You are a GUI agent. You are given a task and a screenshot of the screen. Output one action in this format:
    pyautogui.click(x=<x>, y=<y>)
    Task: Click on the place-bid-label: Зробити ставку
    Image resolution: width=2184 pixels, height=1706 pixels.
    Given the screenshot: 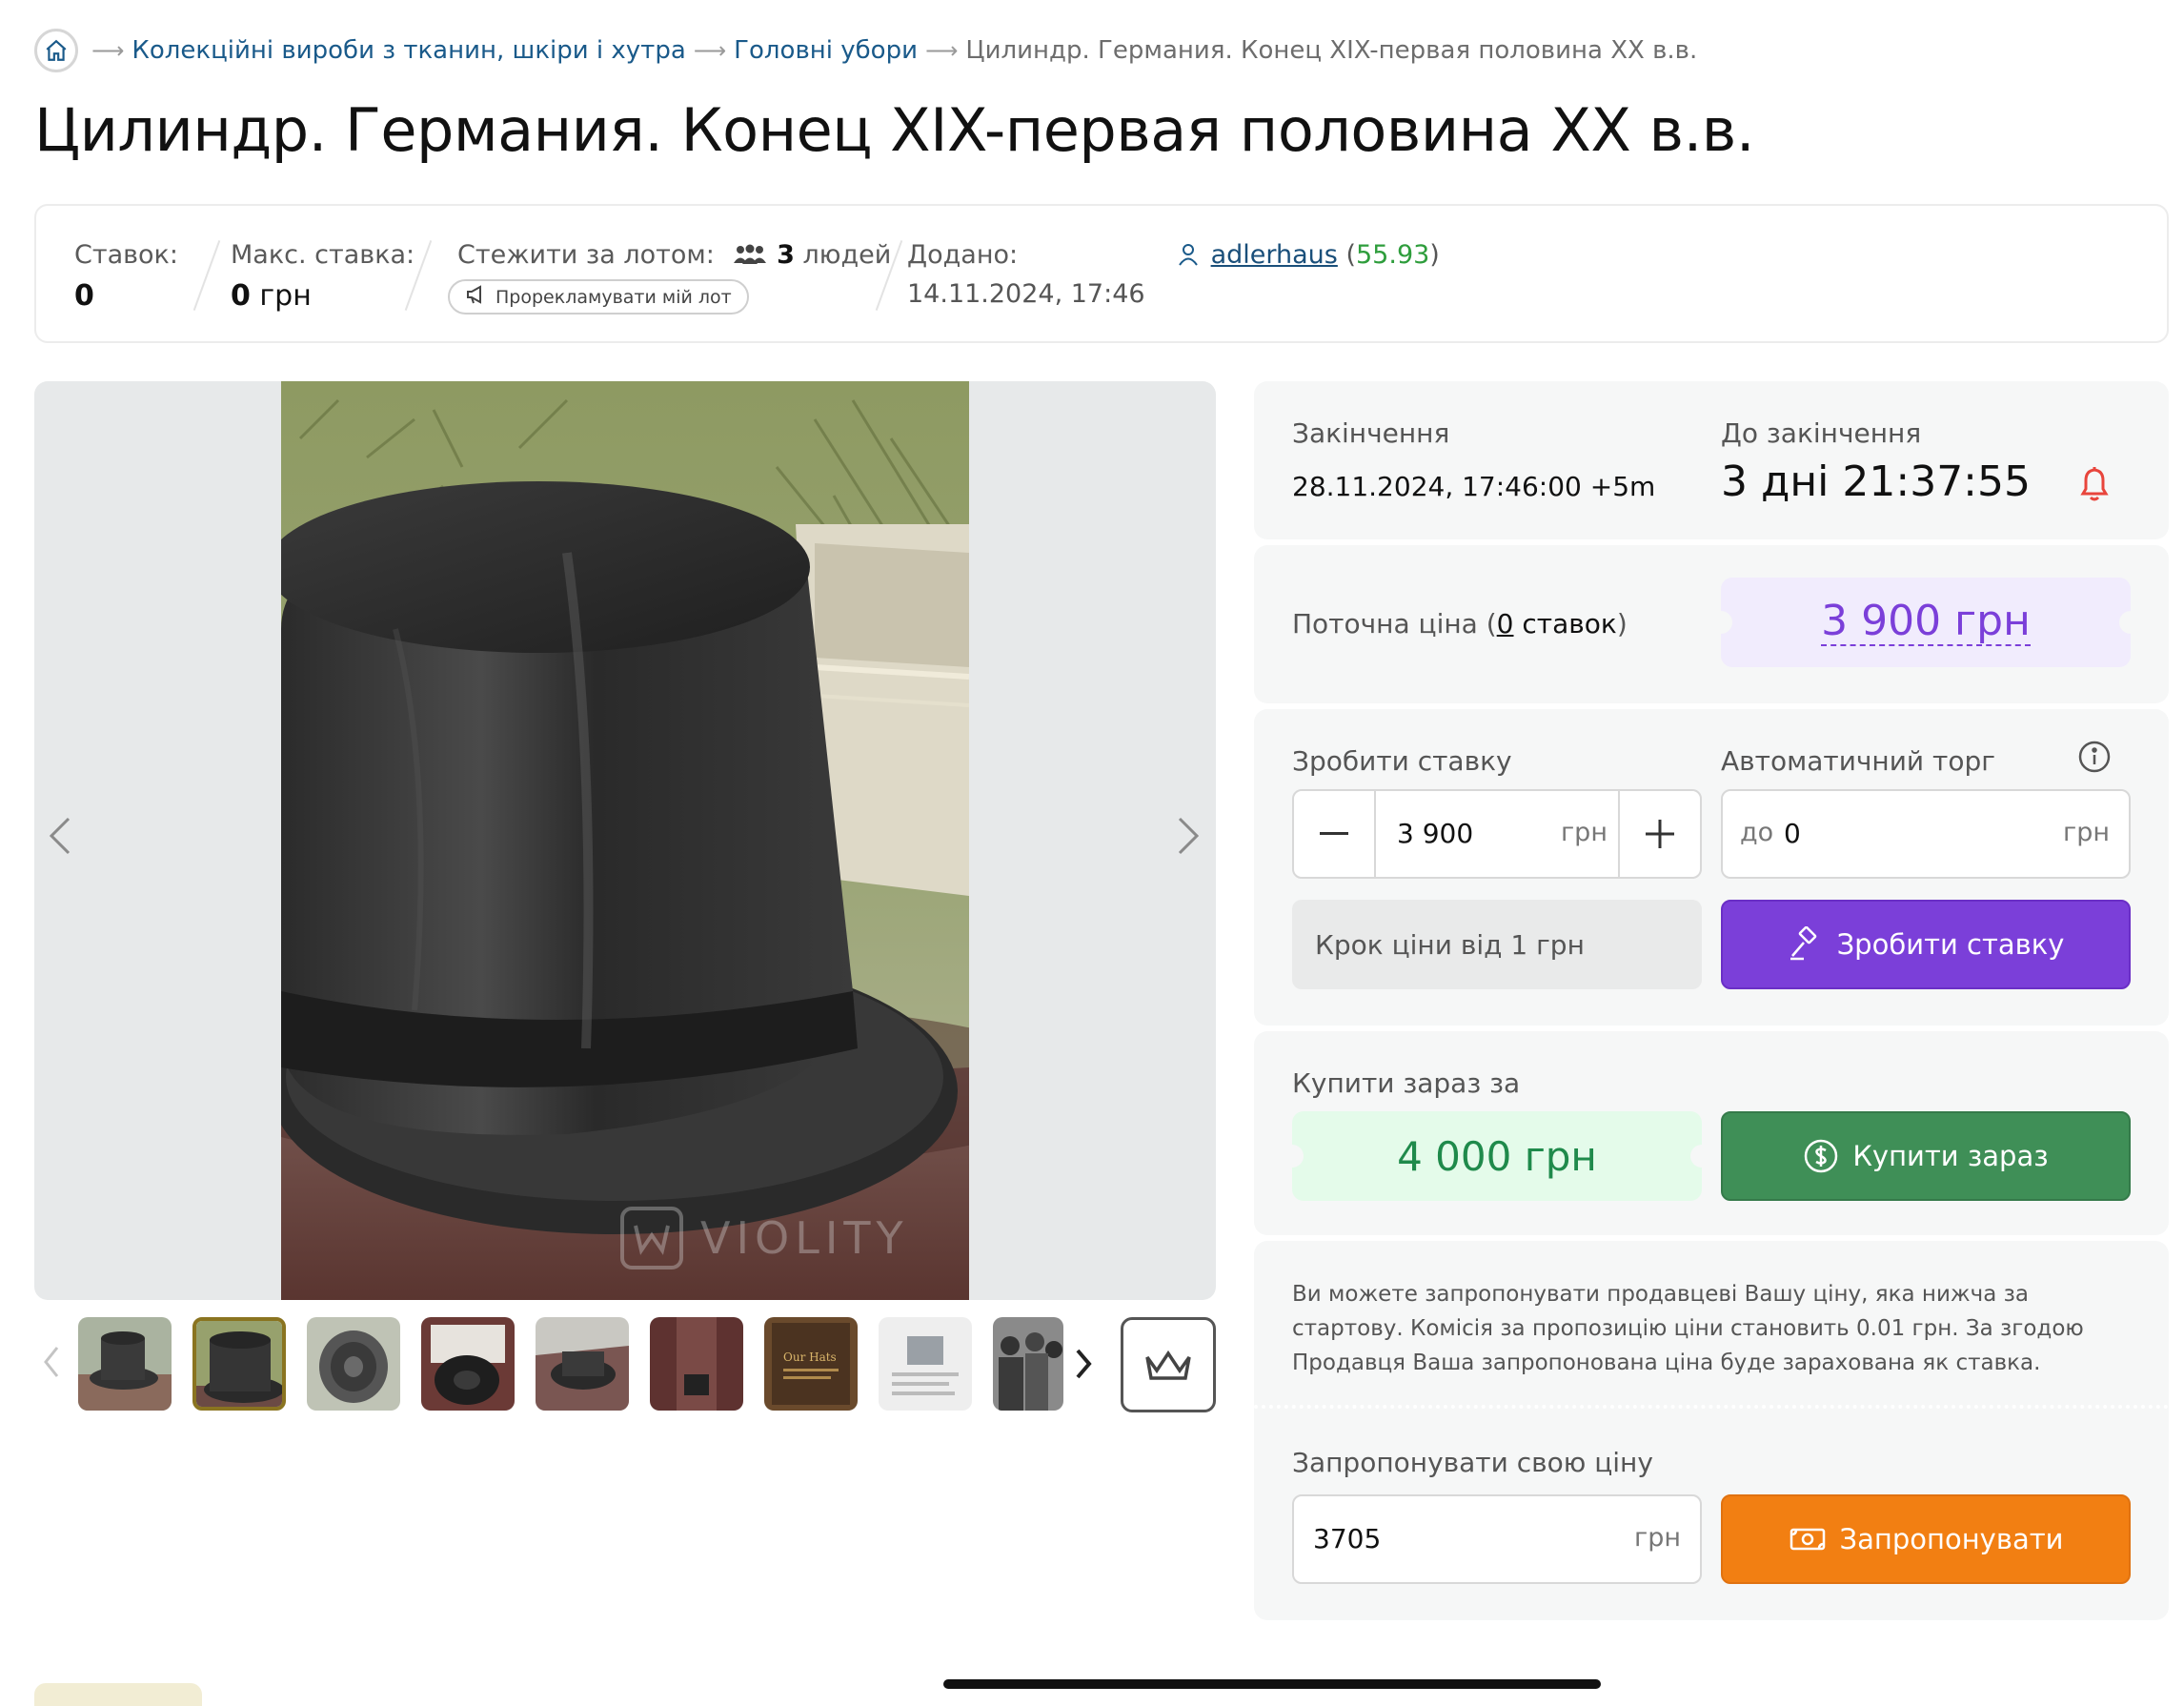 What is the action you would take?
    pyautogui.click(x=1950, y=945)
    